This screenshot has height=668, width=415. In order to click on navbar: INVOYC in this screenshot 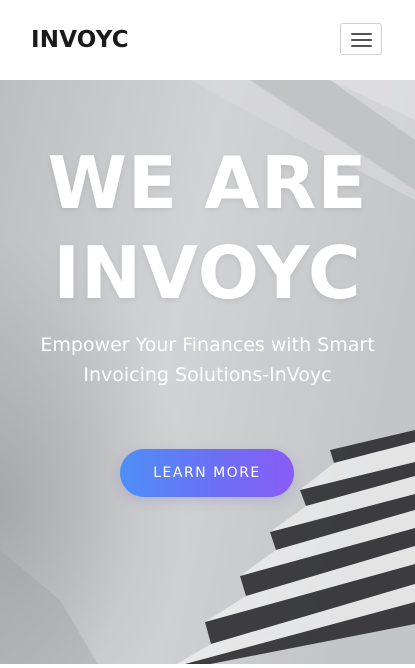, I will do `click(207, 40)`.